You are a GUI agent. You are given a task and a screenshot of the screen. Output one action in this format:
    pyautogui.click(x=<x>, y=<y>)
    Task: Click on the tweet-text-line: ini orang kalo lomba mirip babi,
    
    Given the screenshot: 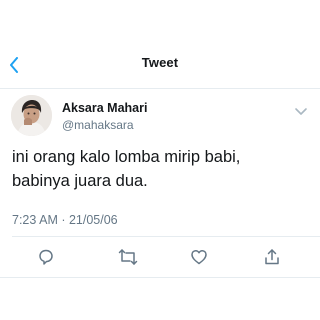 What is the action you would take?
    pyautogui.click(x=126, y=157)
    